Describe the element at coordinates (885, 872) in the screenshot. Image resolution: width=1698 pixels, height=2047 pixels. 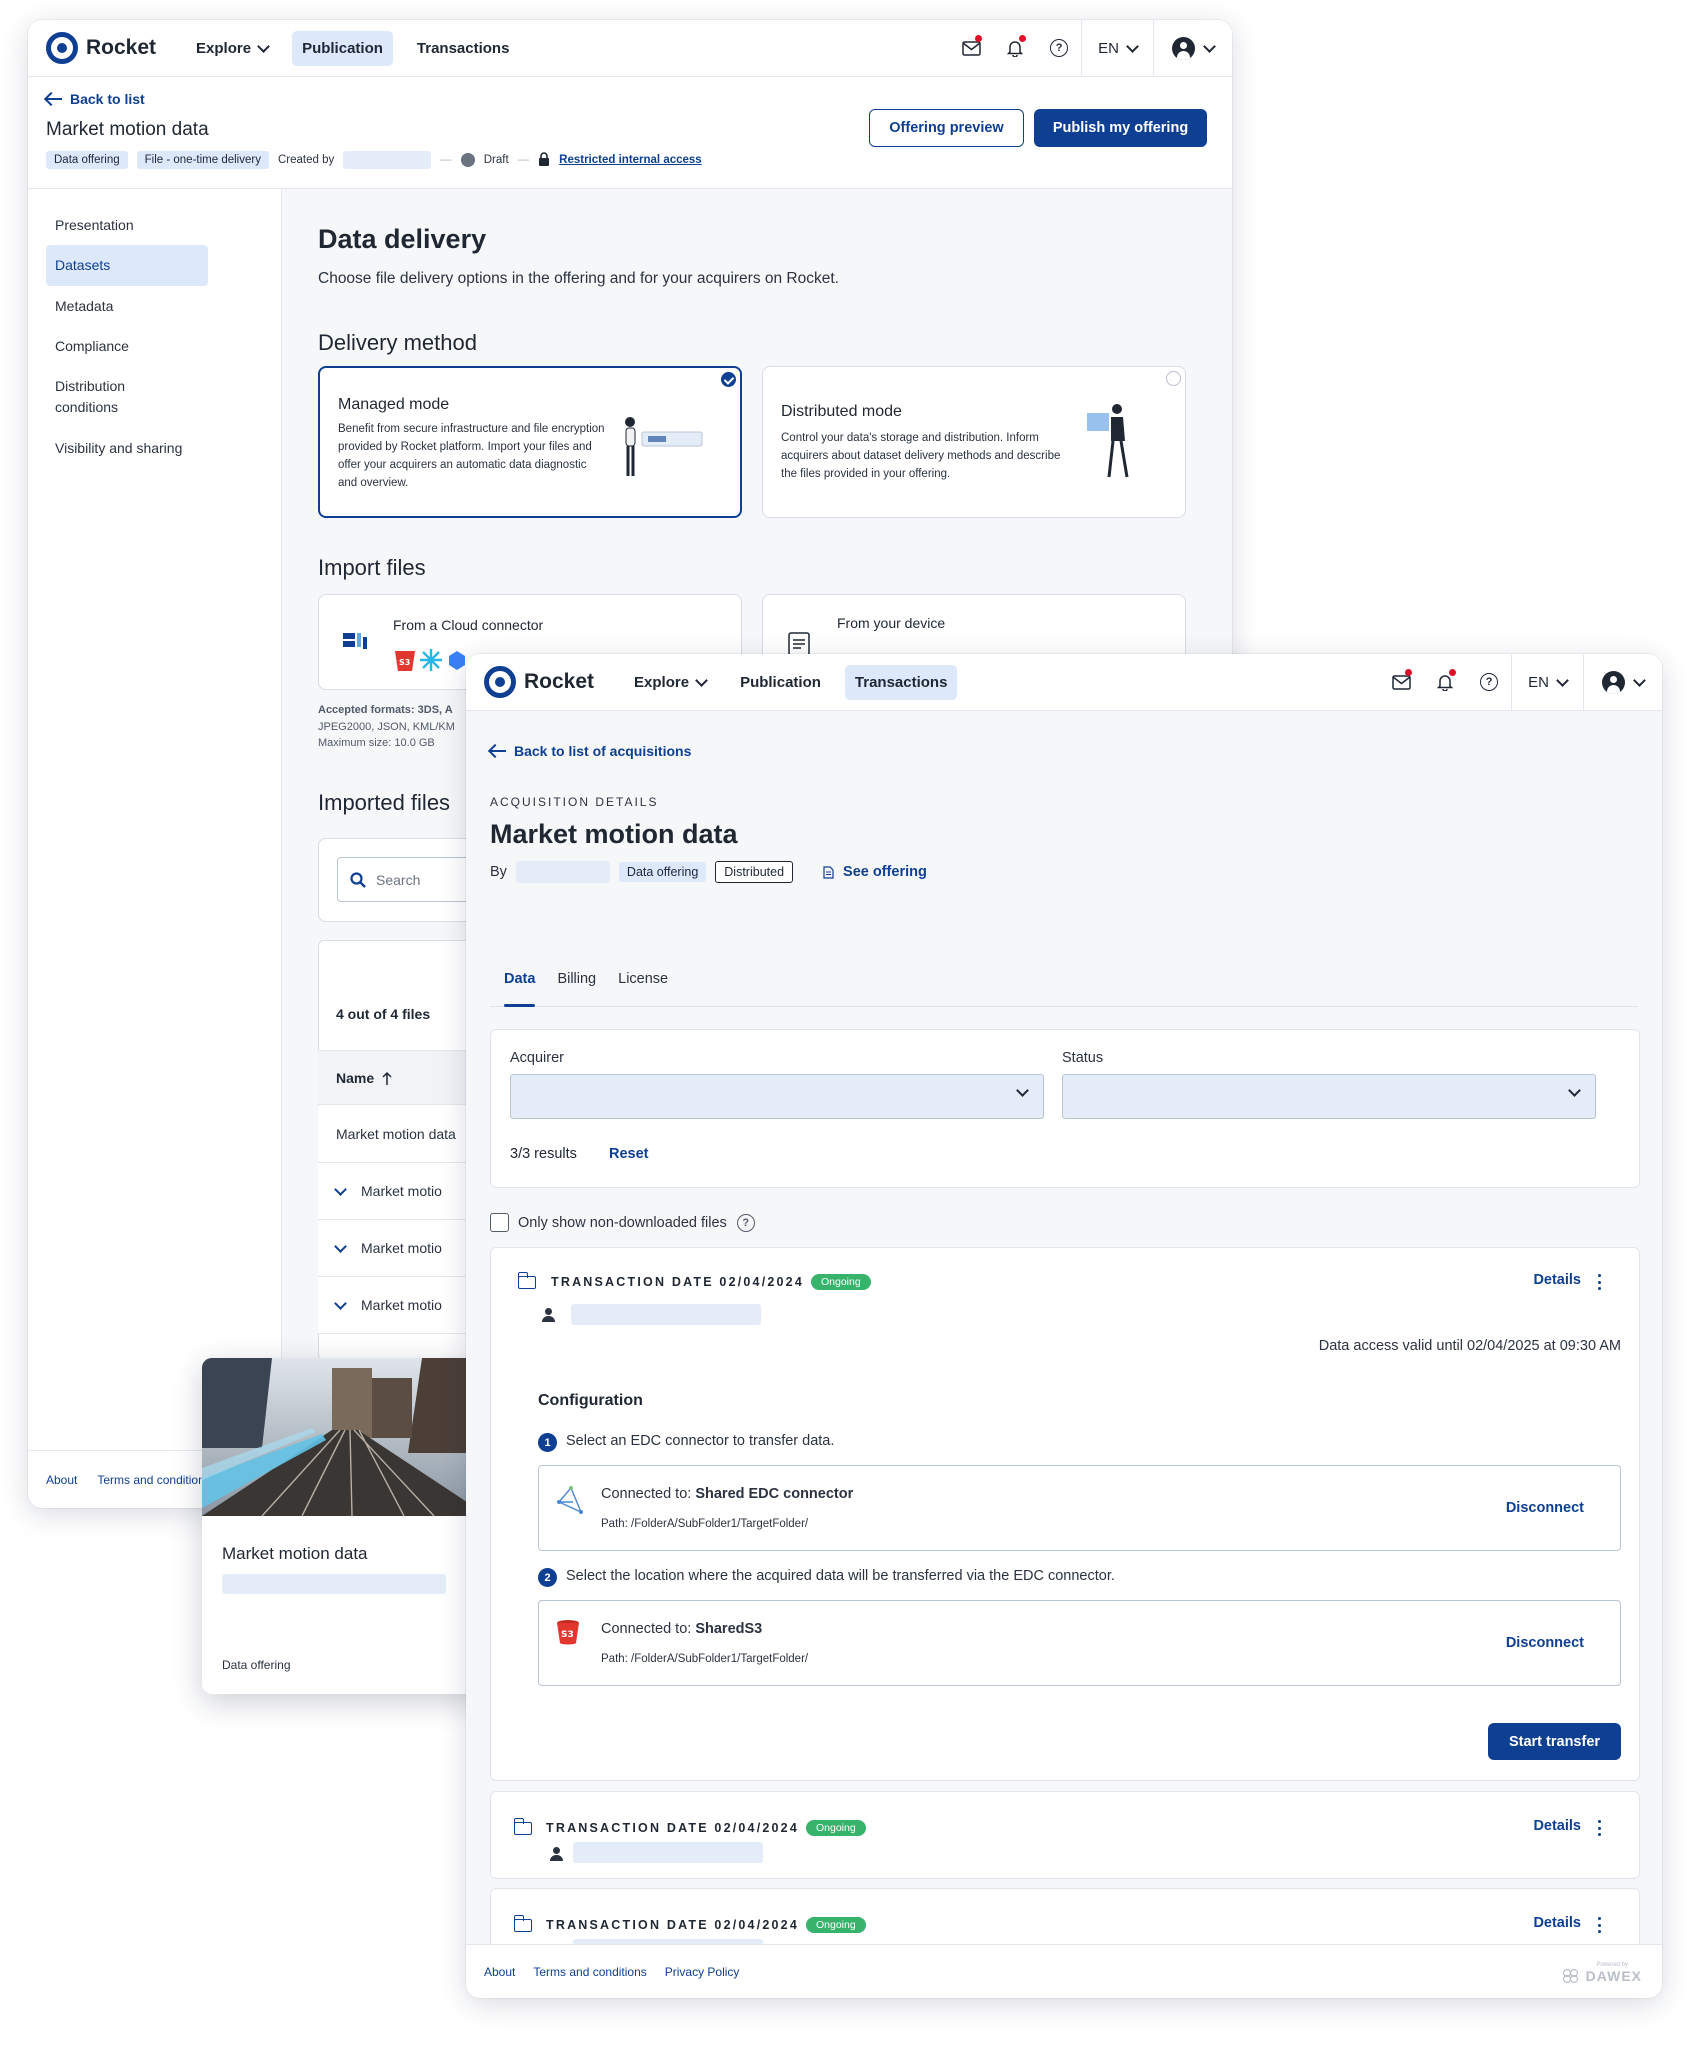
I see `see-offering-link: See offering` at that location.